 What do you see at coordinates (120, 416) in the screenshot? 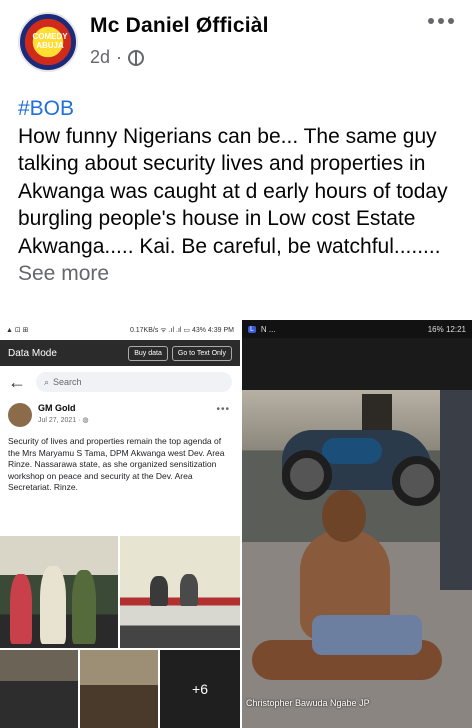
I see `inner-post-header: GM Gold Jul 27, 2021 · ◍ •••` at bounding box center [120, 416].